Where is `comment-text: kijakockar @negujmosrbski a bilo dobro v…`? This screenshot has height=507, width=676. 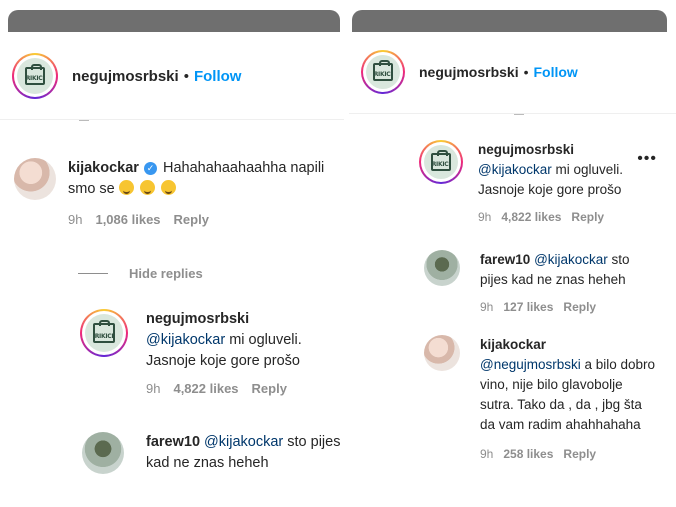
comment-text: kijakockar @negujmosrbski a bilo dobro v… is located at coordinates (570, 385).